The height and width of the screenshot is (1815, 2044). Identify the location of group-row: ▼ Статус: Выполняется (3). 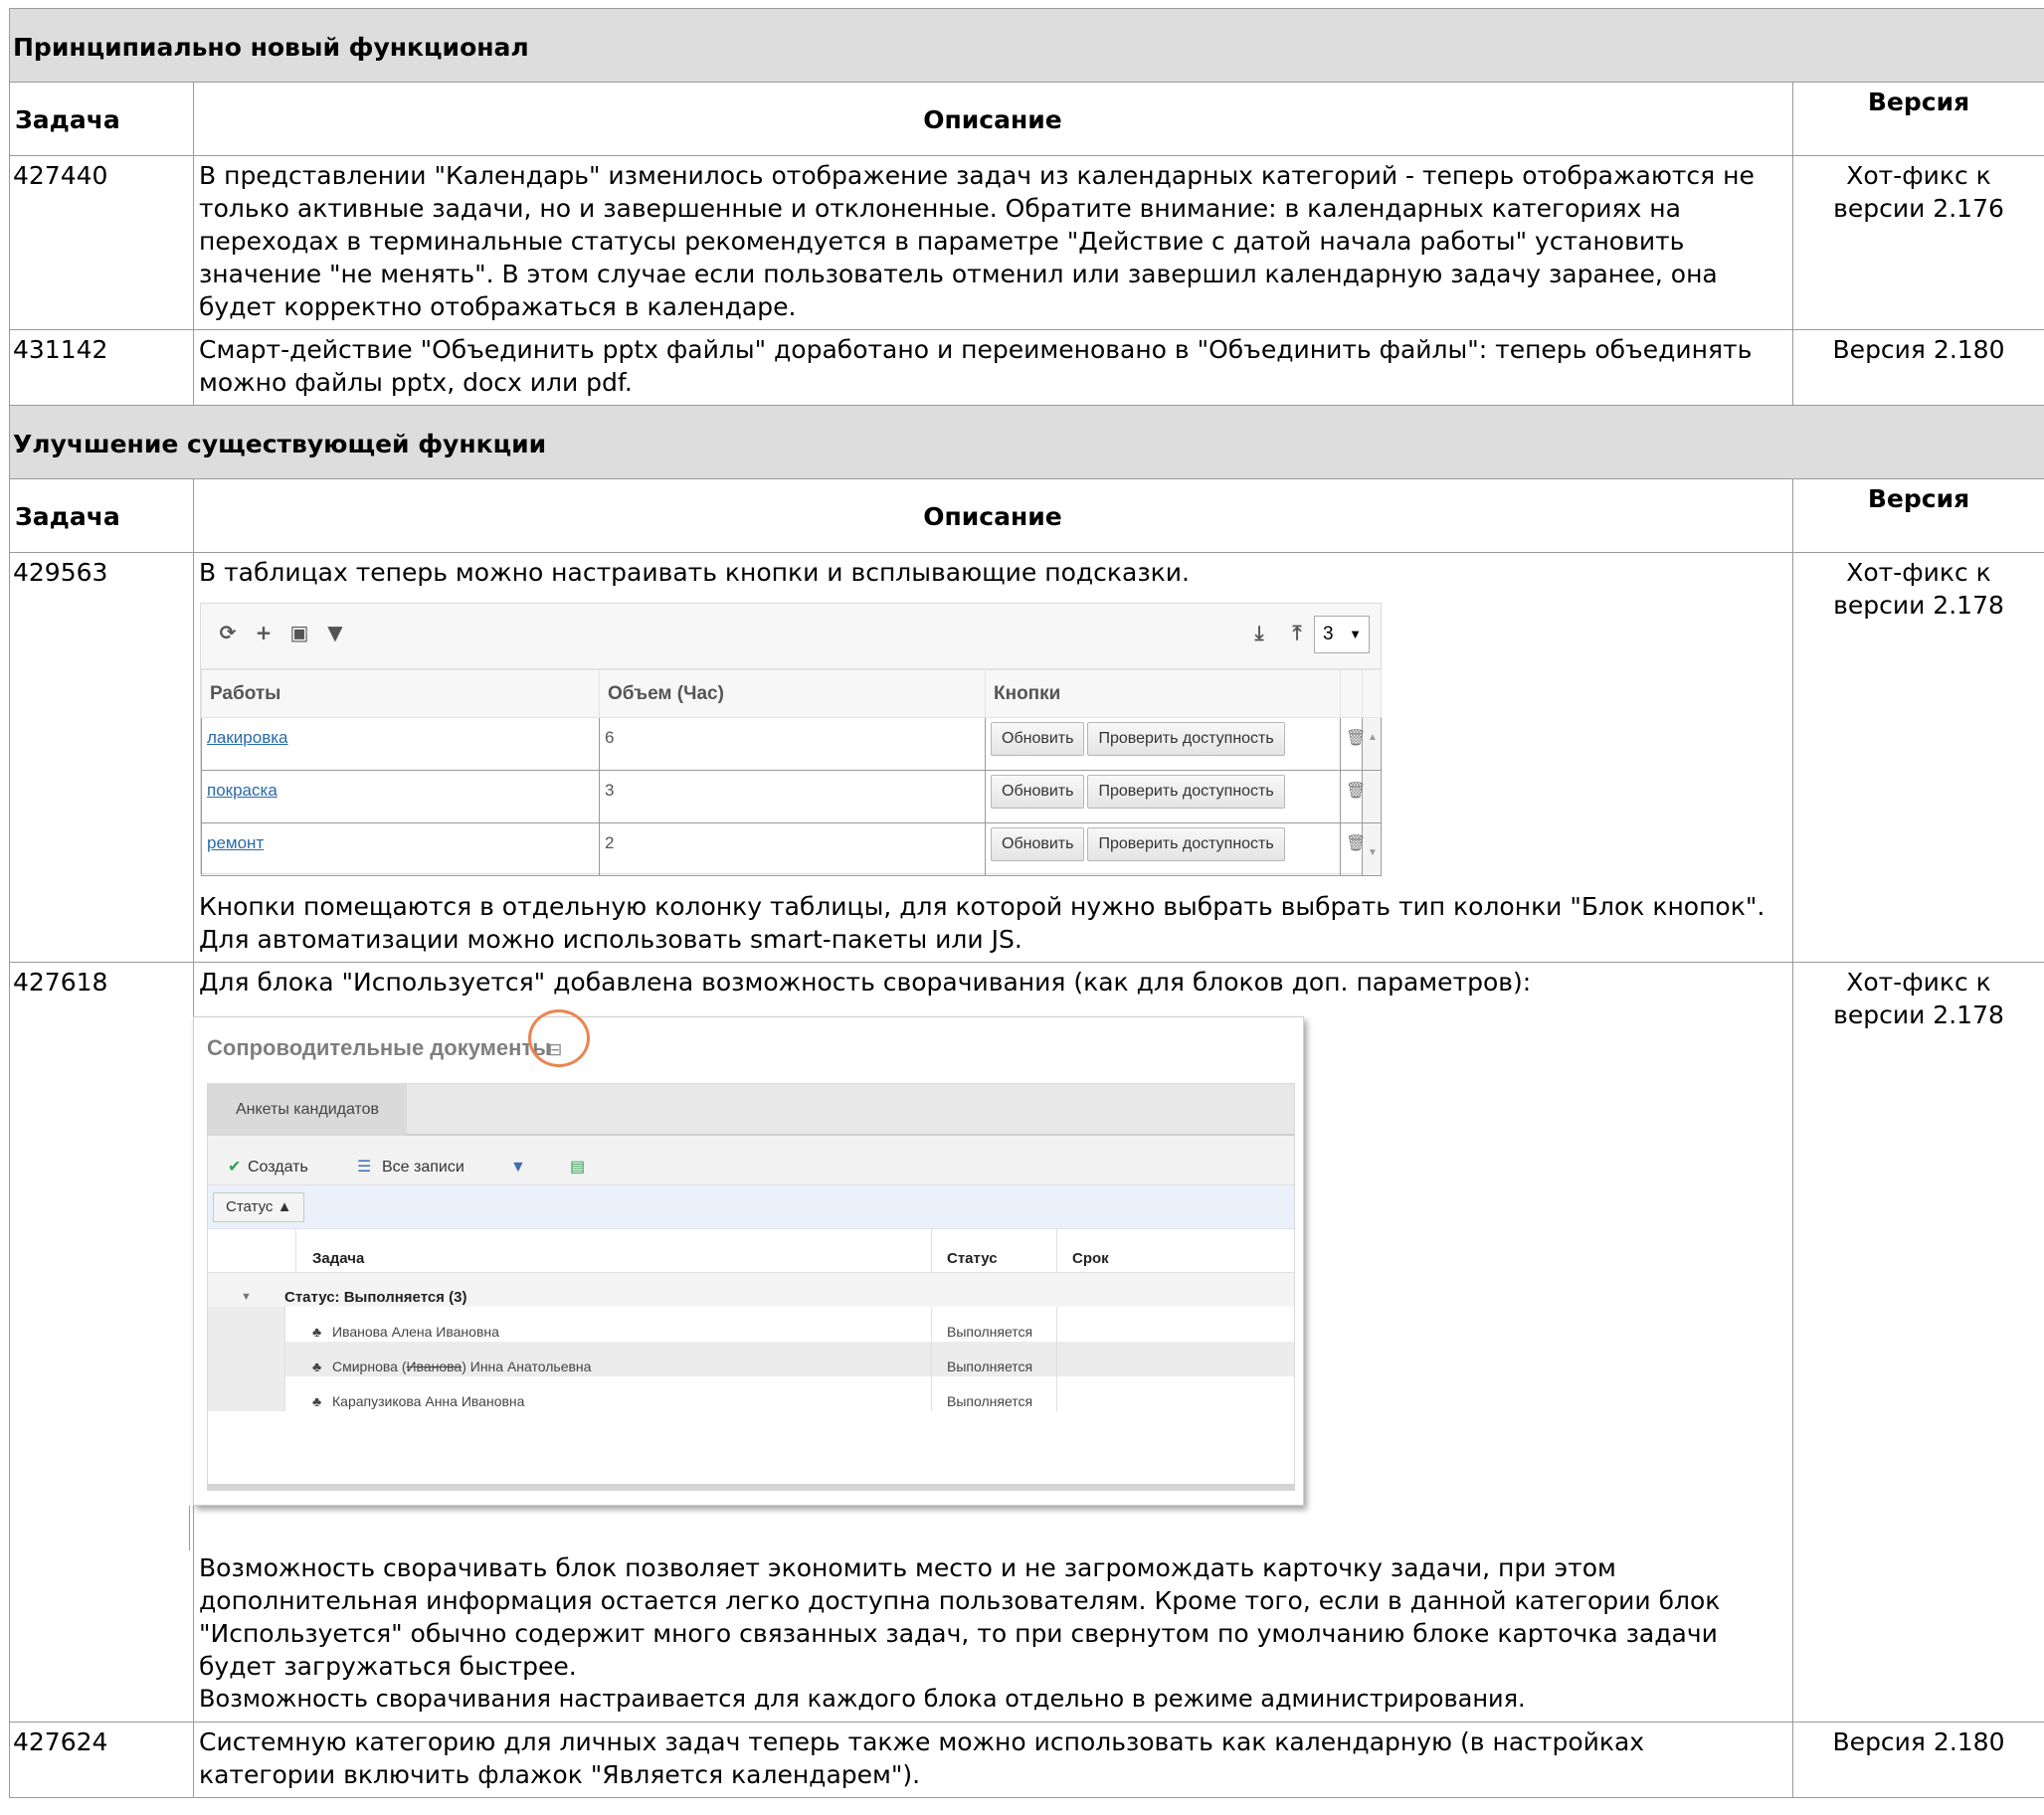
(751, 1290).